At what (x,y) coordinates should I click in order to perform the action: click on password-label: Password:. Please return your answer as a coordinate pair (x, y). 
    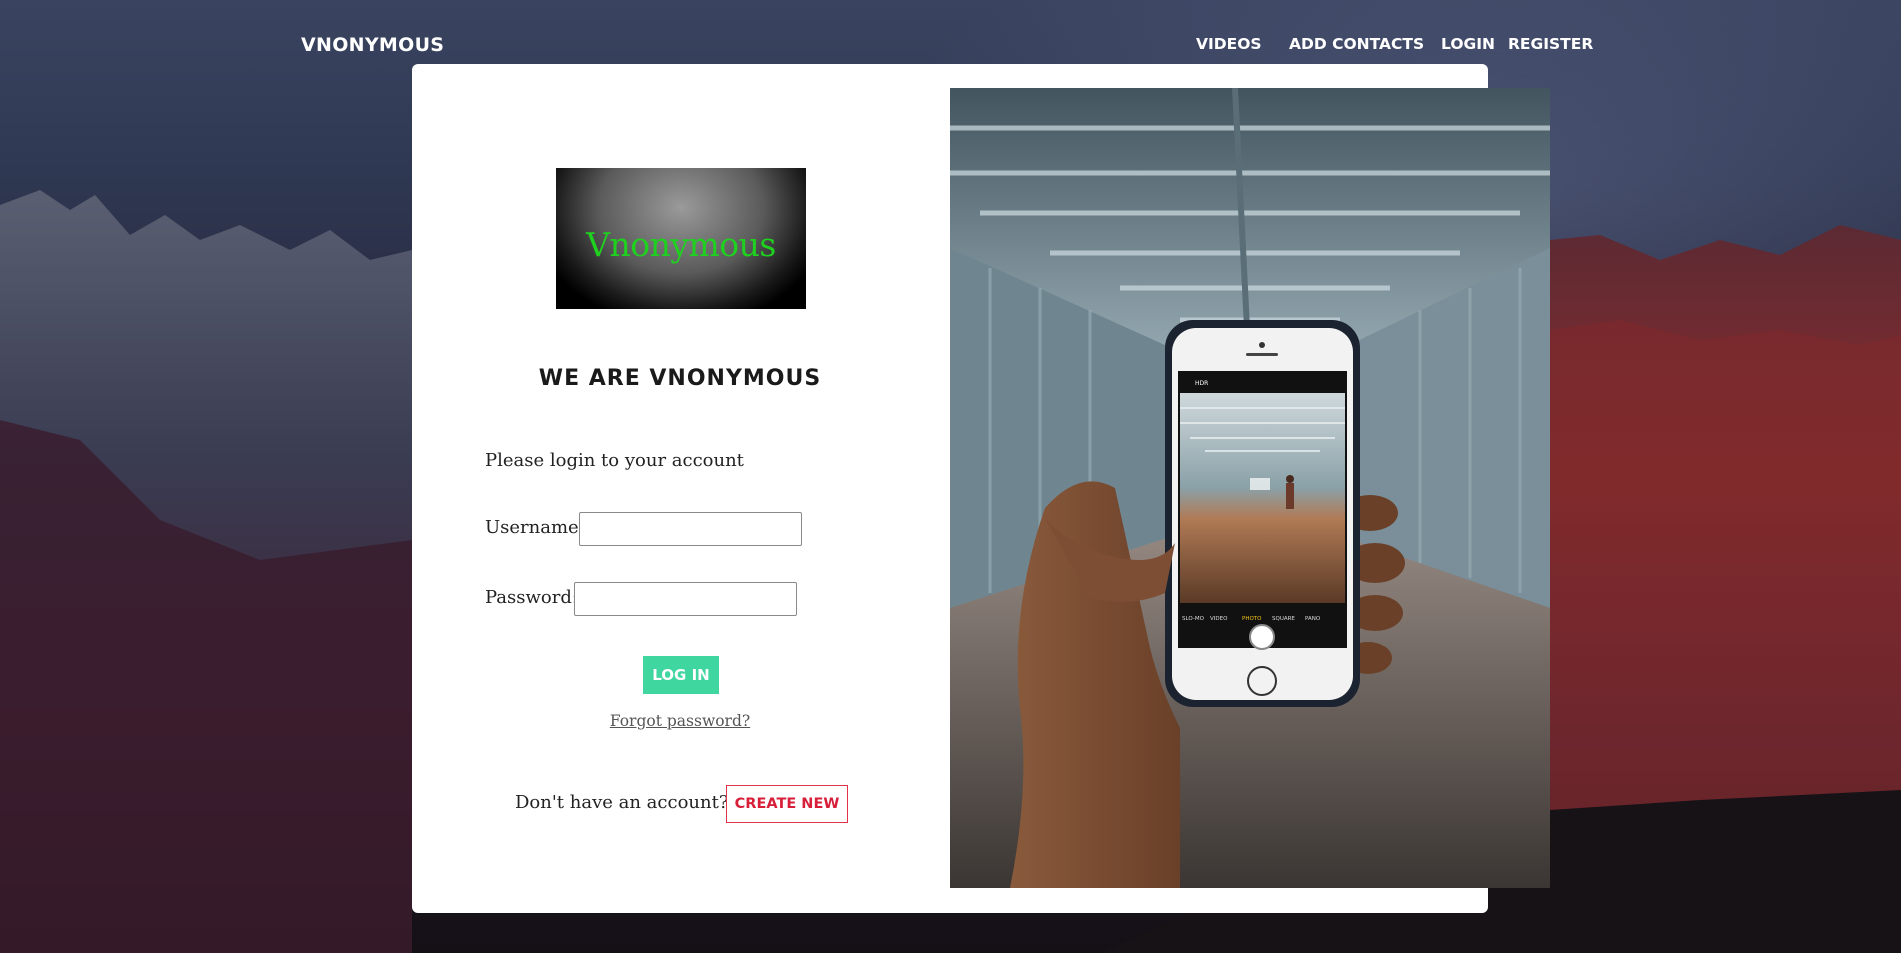
    Looking at the image, I should click on (531, 597).